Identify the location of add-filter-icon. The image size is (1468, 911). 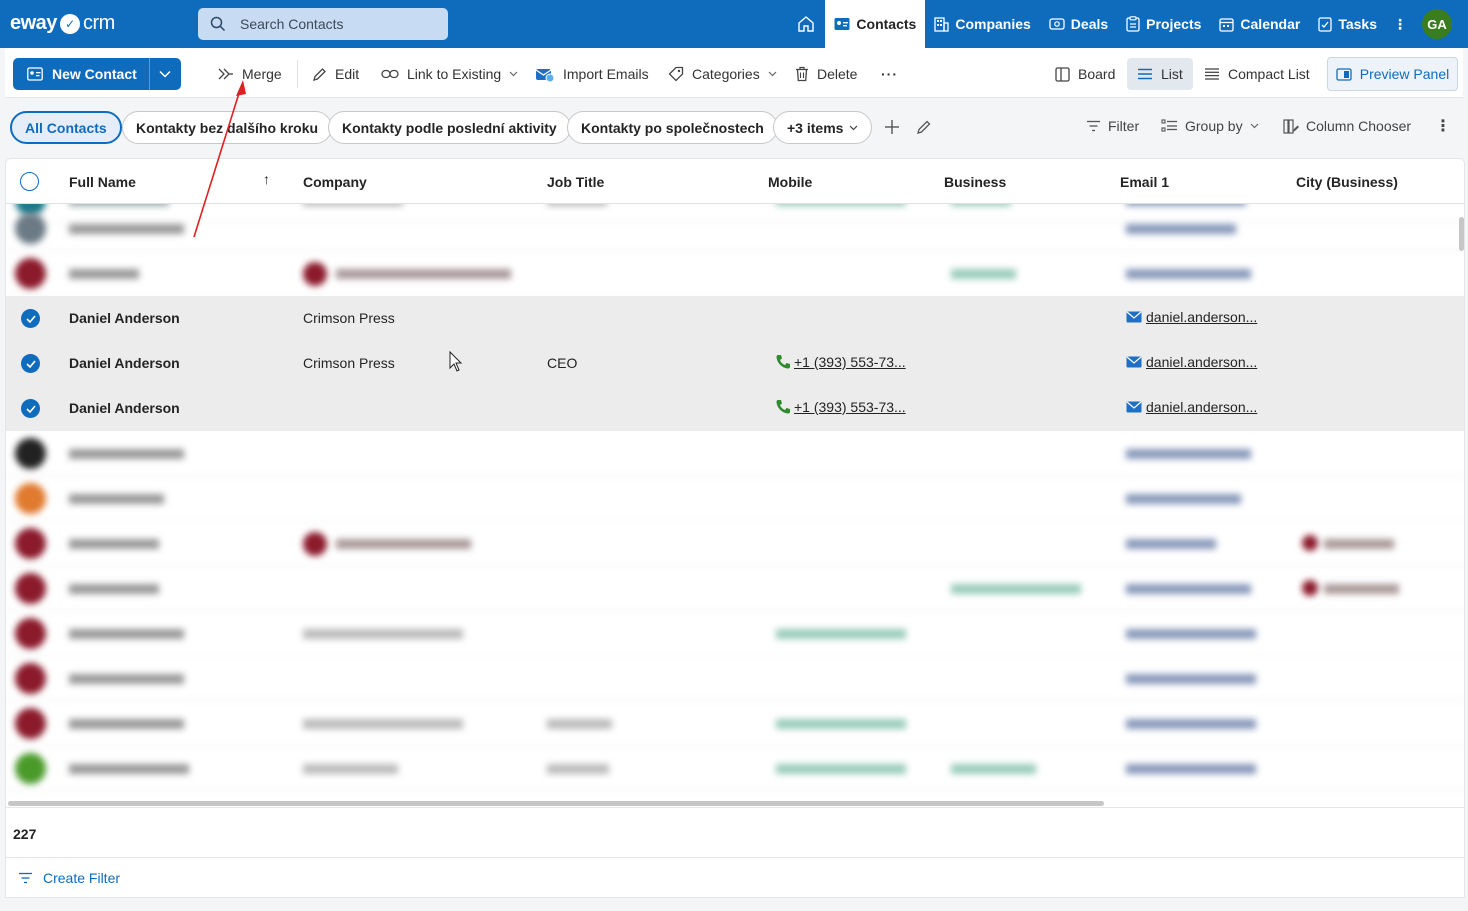
(892, 127).